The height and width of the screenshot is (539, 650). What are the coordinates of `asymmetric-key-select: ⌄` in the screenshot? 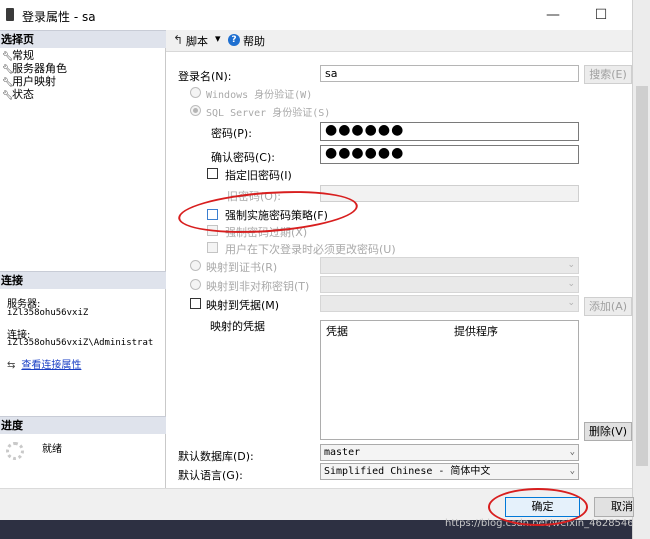 It's located at (449, 284).